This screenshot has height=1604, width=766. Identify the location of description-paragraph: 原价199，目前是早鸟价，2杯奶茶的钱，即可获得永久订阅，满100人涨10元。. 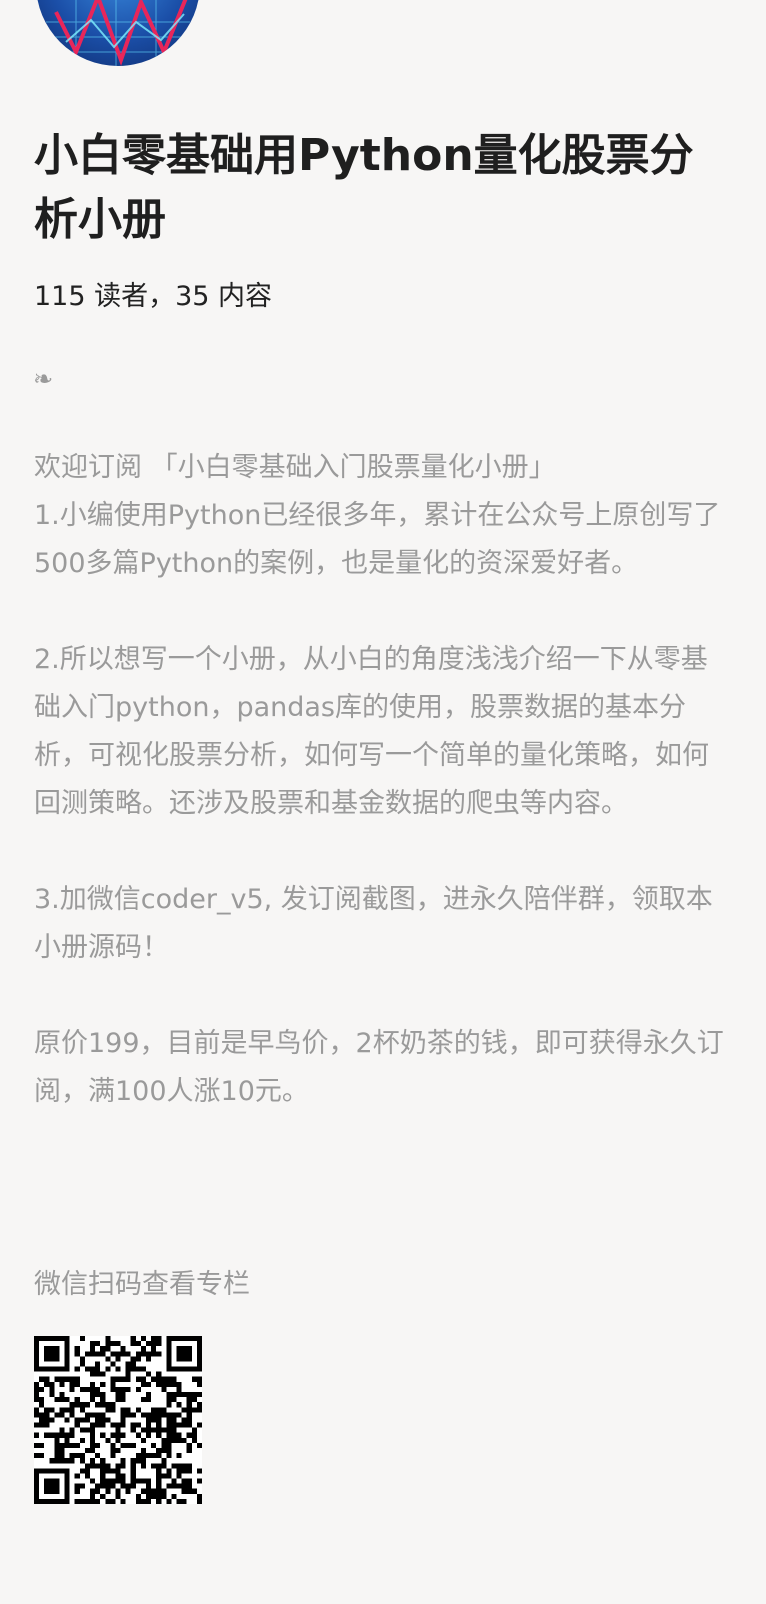
(379, 1067).